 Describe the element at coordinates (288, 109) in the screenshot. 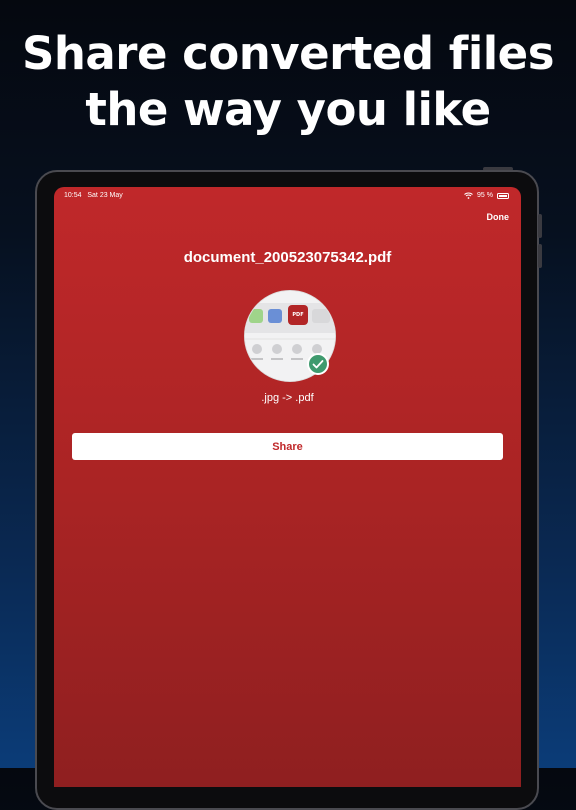

I see `headline-line-2: the way you like` at that location.